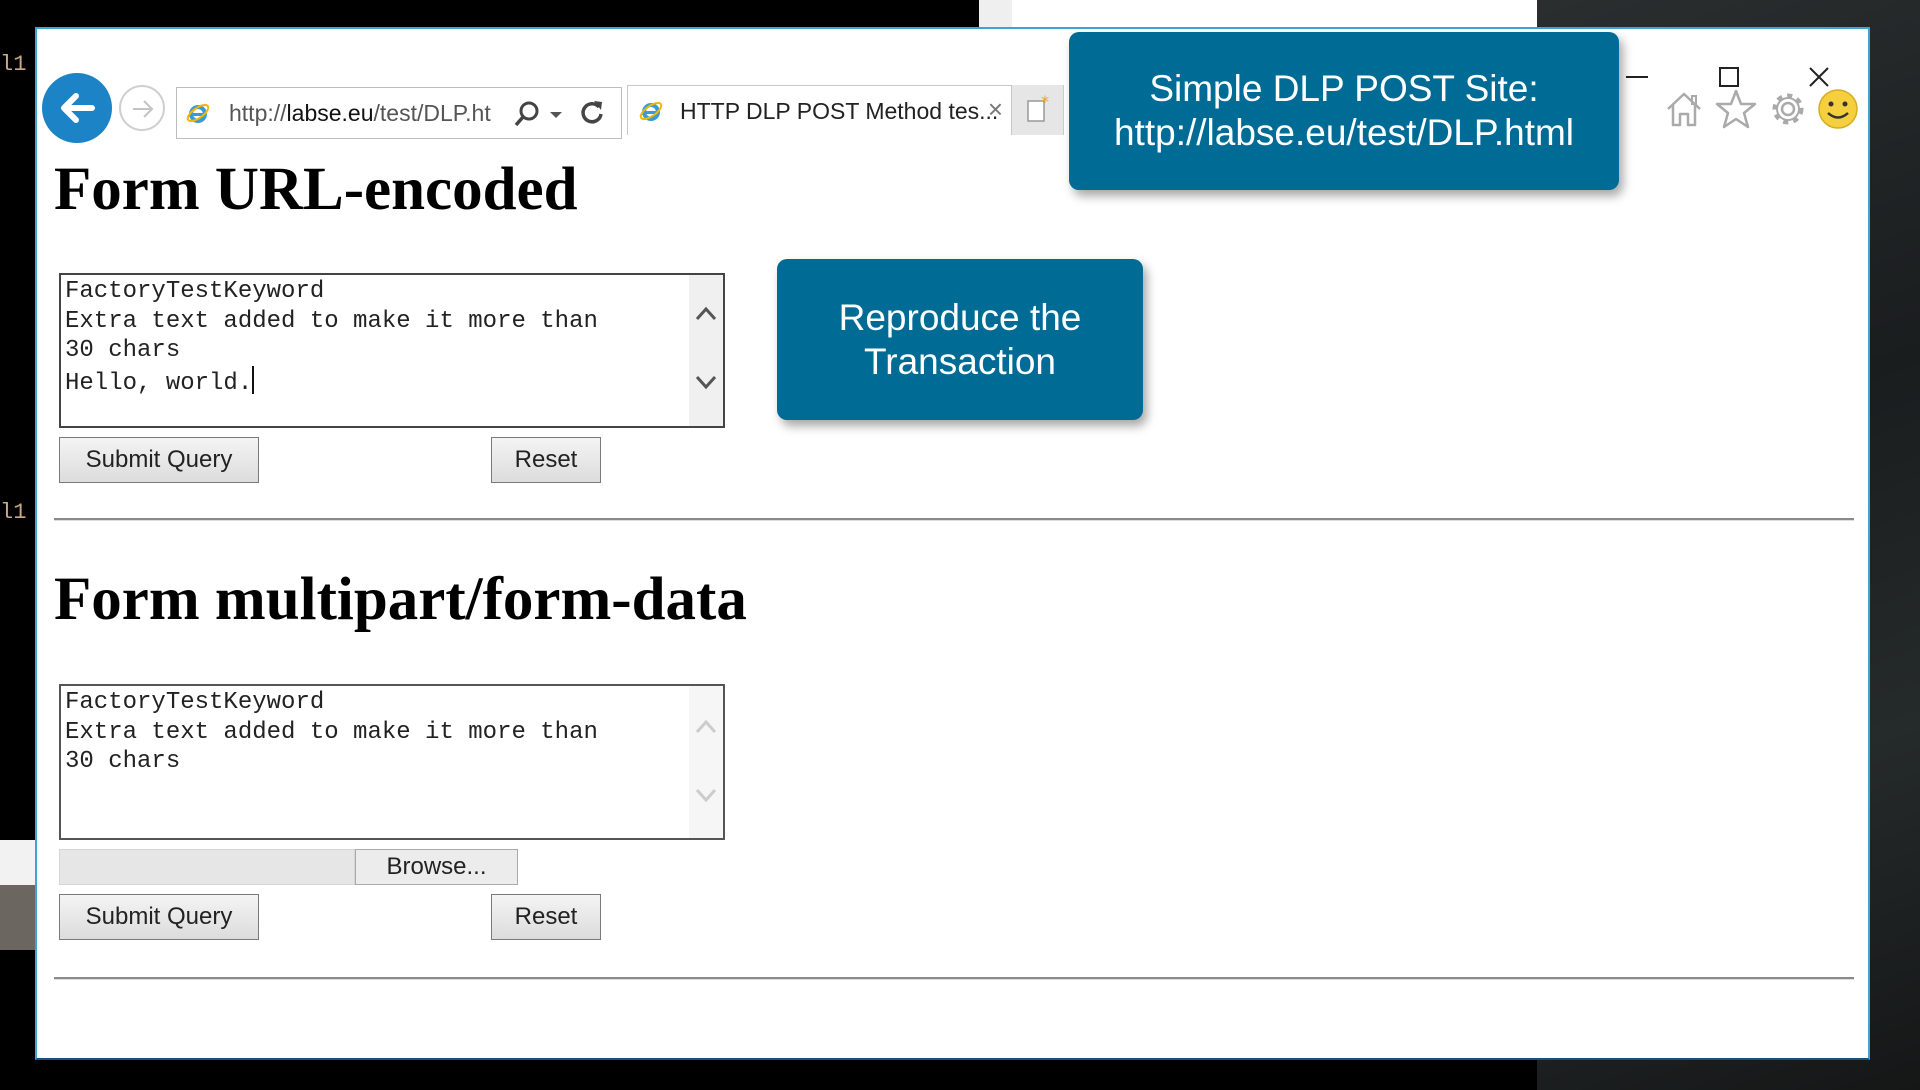 Image resolution: width=1920 pixels, height=1090 pixels. I want to click on reproduce-transaction-callout: Reproduce the Transaction, so click(960, 339).